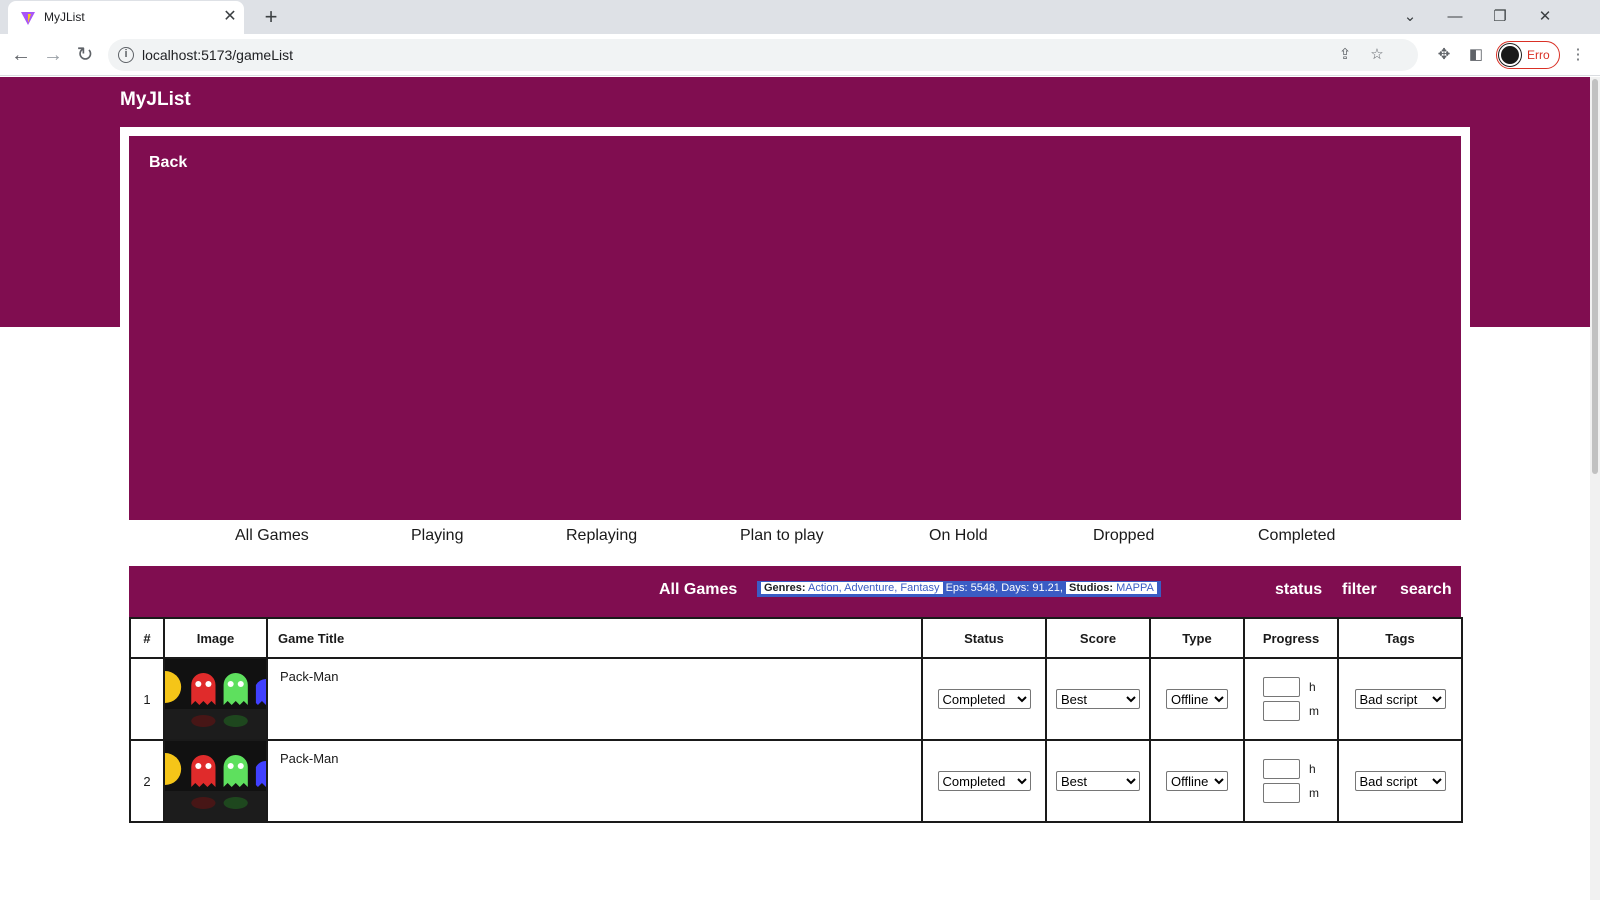 Image resolution: width=1600 pixels, height=900 pixels. What do you see at coordinates (126, 55) in the screenshot?
I see `info-icon: i` at bounding box center [126, 55].